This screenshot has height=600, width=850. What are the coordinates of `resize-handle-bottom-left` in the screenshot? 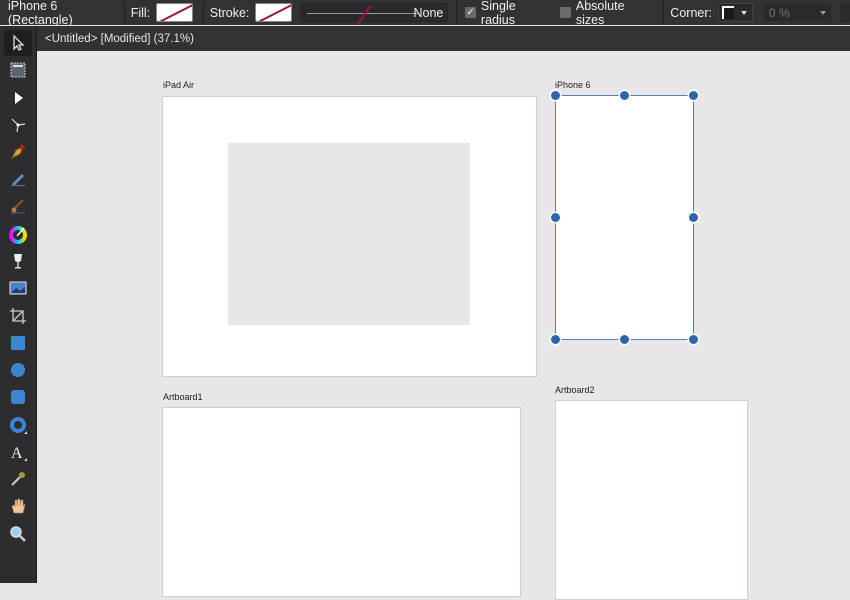 It's located at (555, 339).